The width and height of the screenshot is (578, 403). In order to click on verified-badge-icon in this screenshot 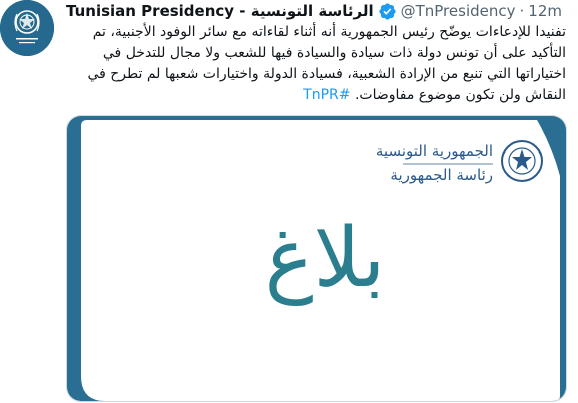, I will do `click(387, 11)`.